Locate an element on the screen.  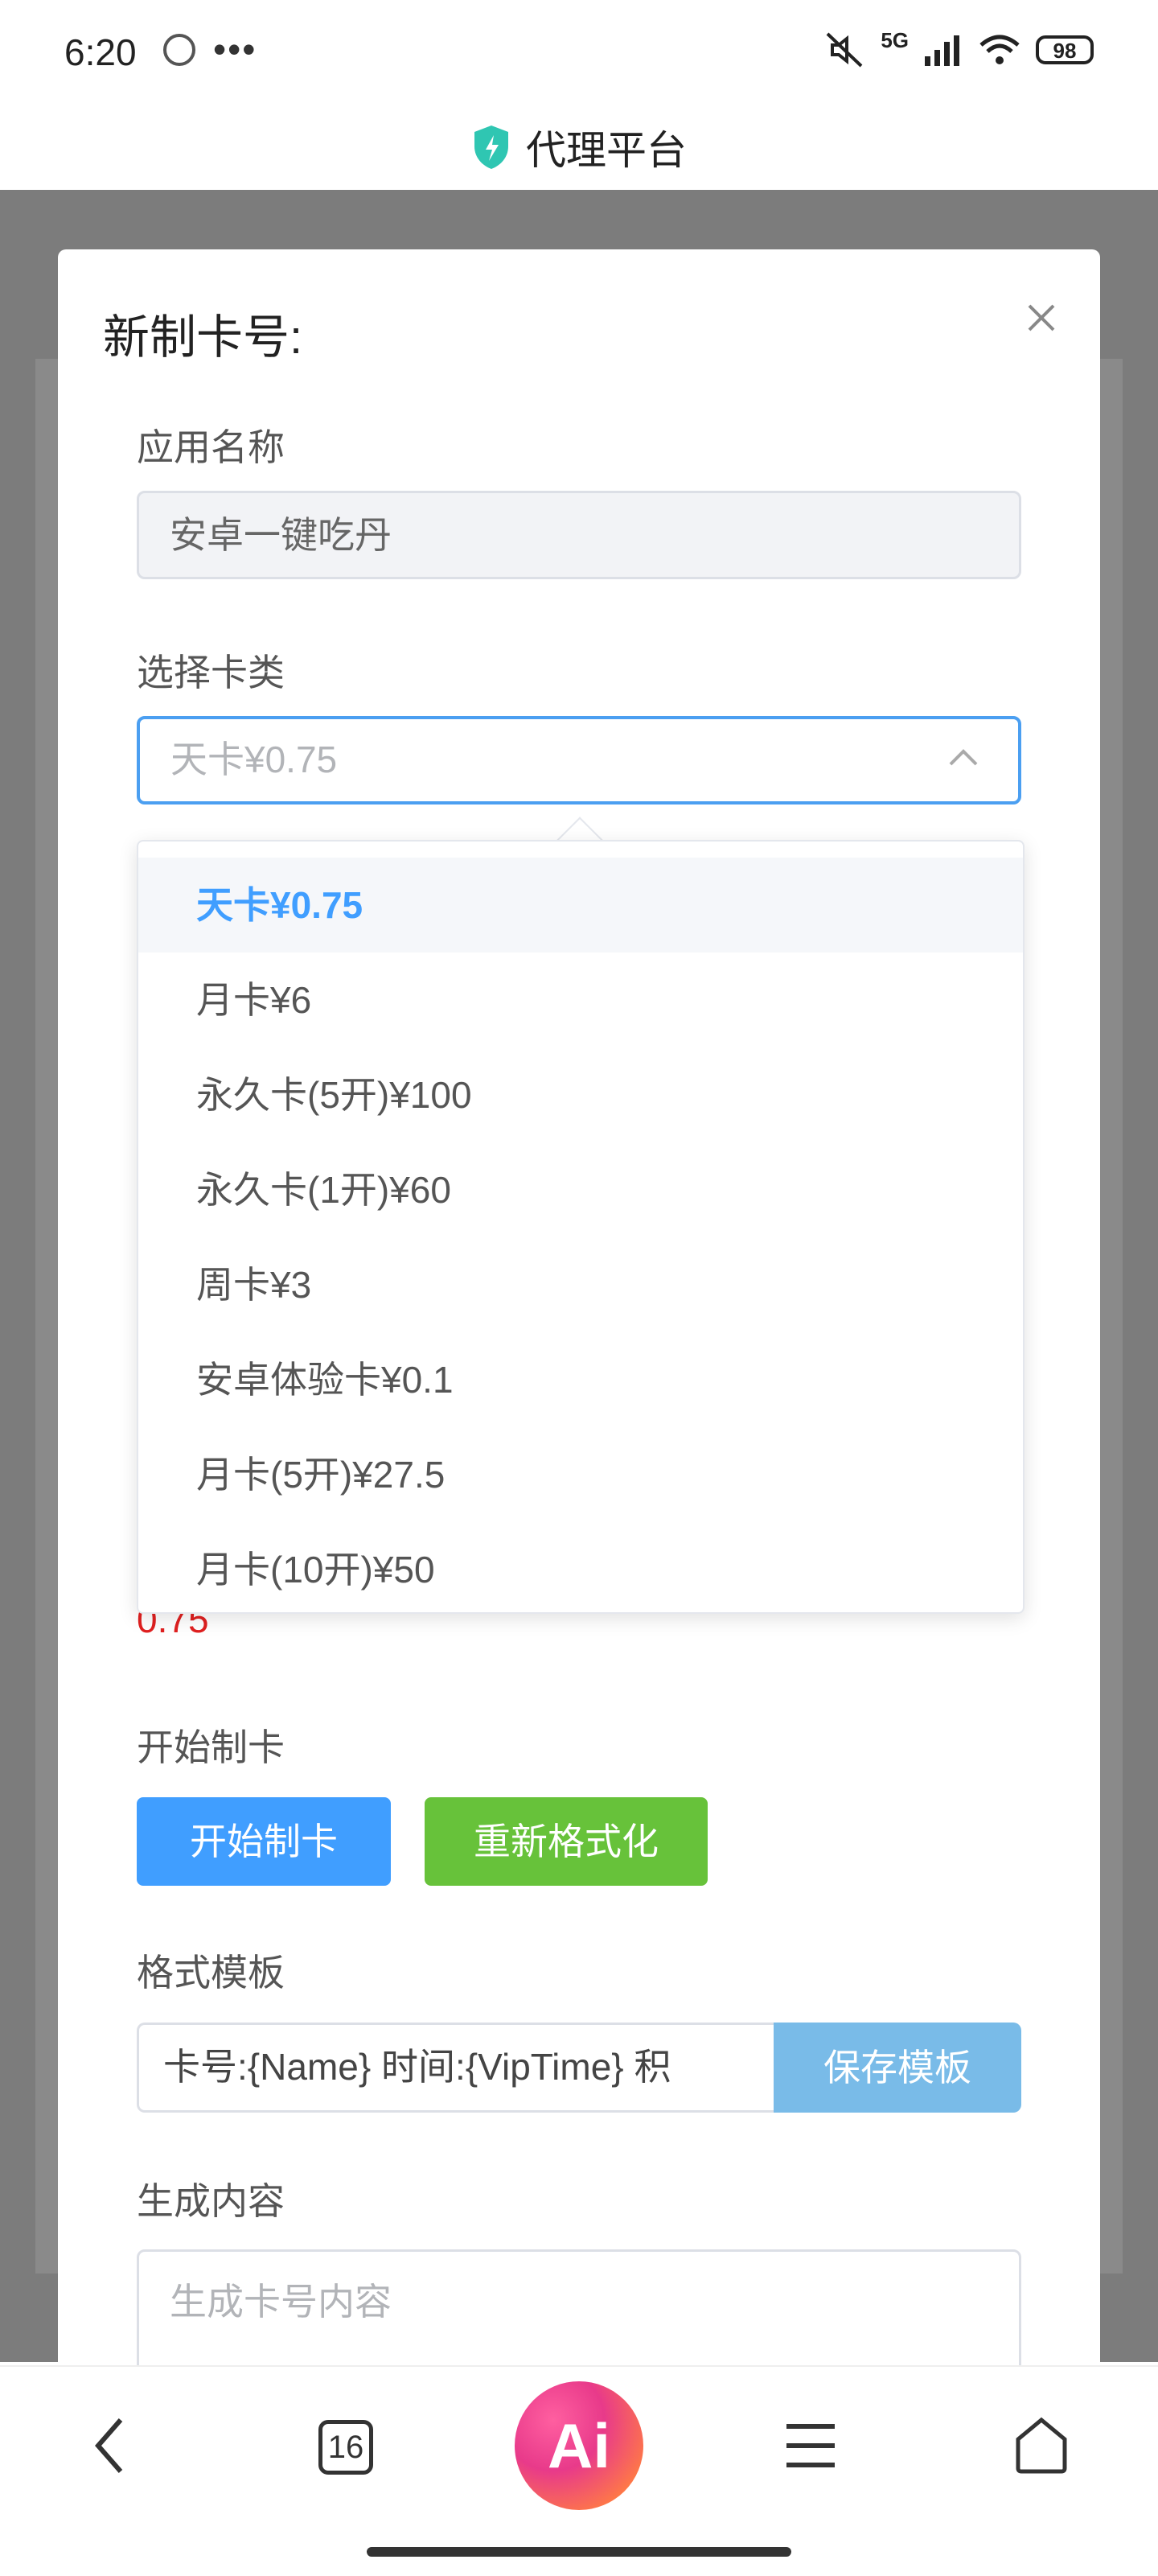
wifi-icon is located at coordinates (1000, 49).